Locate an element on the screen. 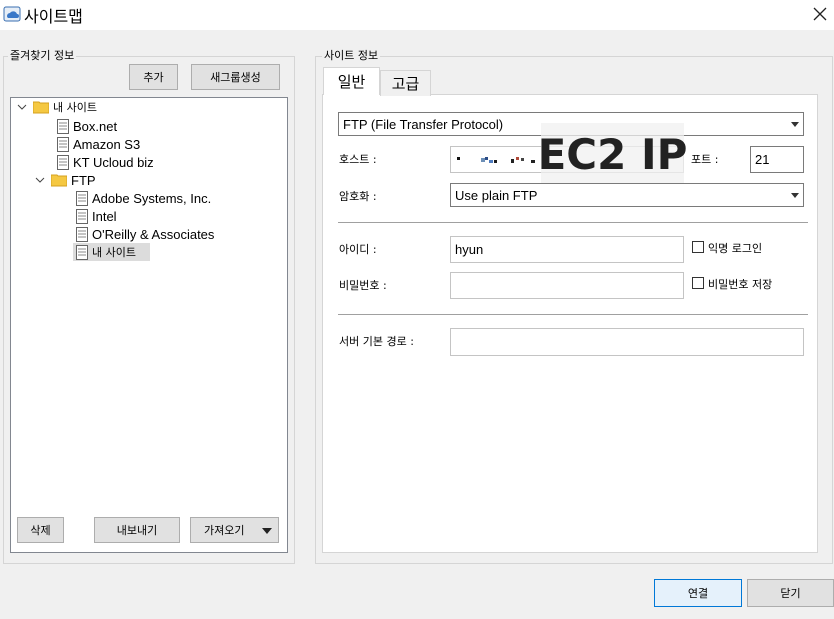 This screenshot has height=619, width=834. import-button: 가져오기 is located at coordinates (234, 530).